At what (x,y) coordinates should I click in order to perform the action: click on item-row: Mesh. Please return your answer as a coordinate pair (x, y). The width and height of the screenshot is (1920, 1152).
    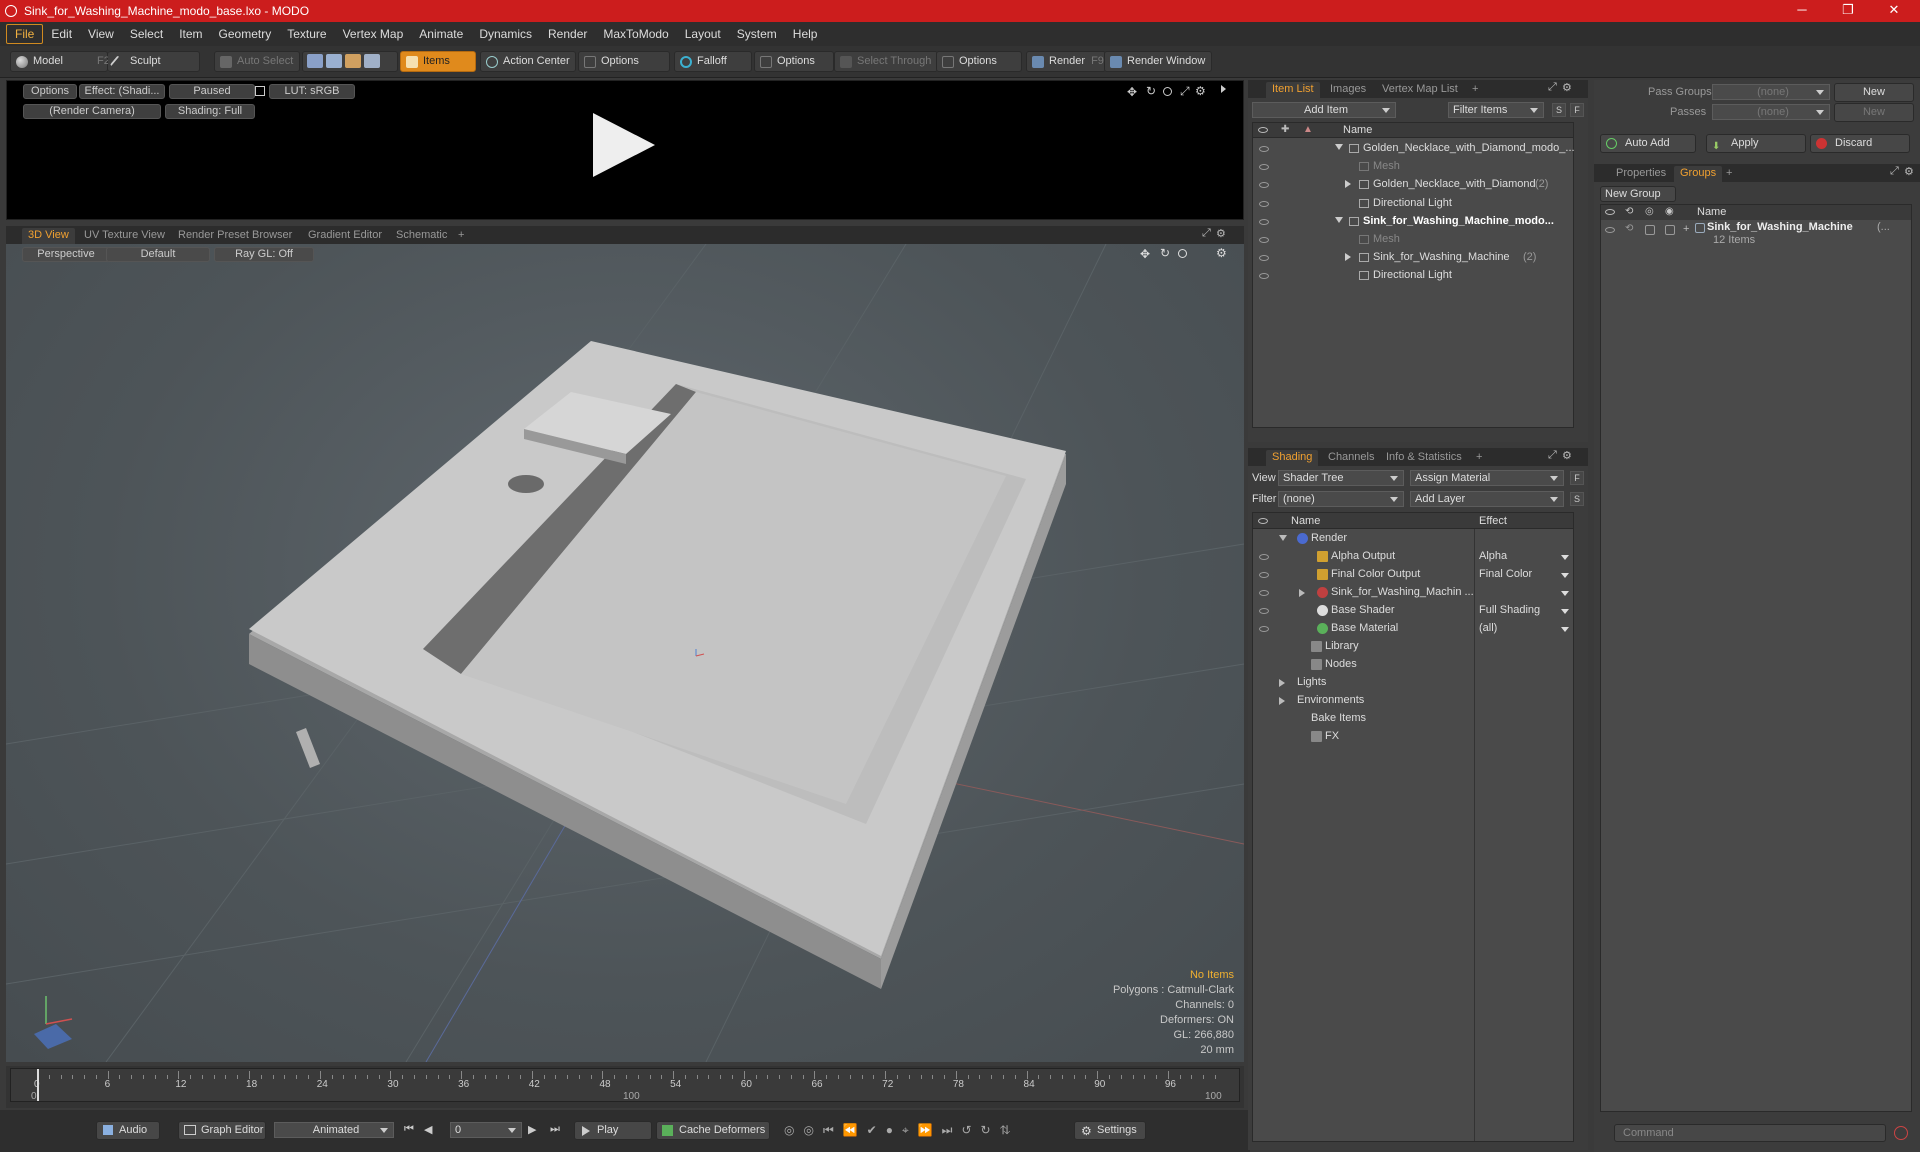
    Looking at the image, I should click on (1413, 167).